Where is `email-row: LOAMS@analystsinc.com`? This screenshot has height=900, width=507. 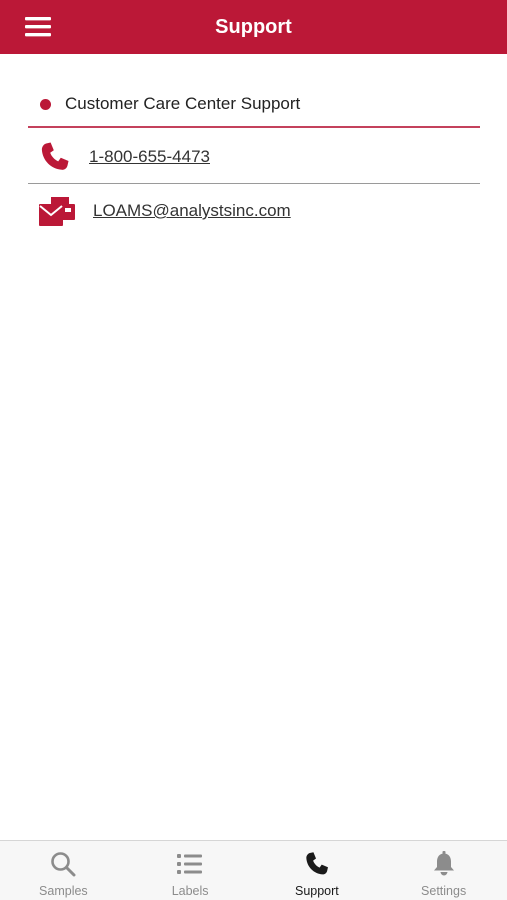
email-row: LOAMS@analystsinc.com is located at coordinates (254, 211).